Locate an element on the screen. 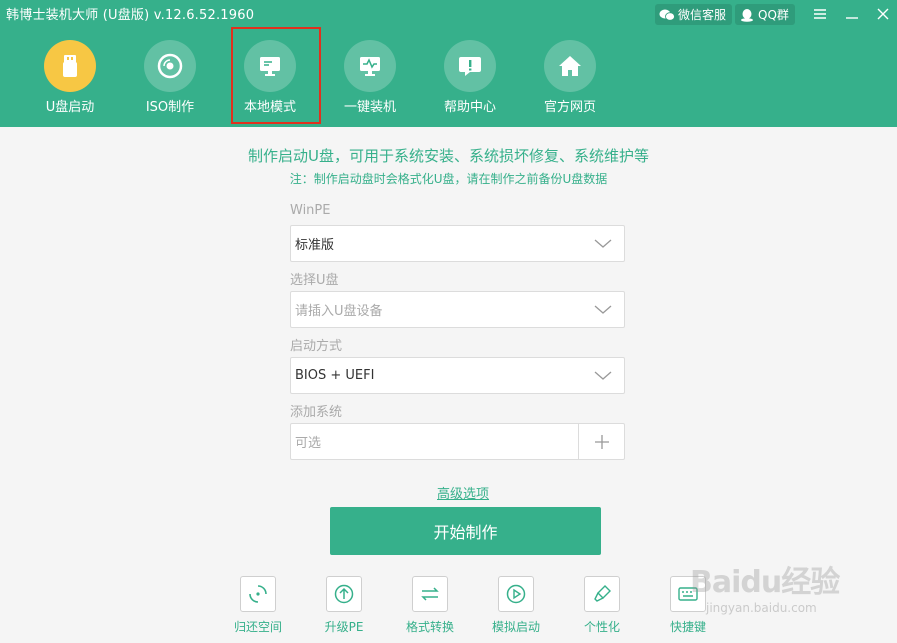  pulse-monitor-icon is located at coordinates (370, 66).